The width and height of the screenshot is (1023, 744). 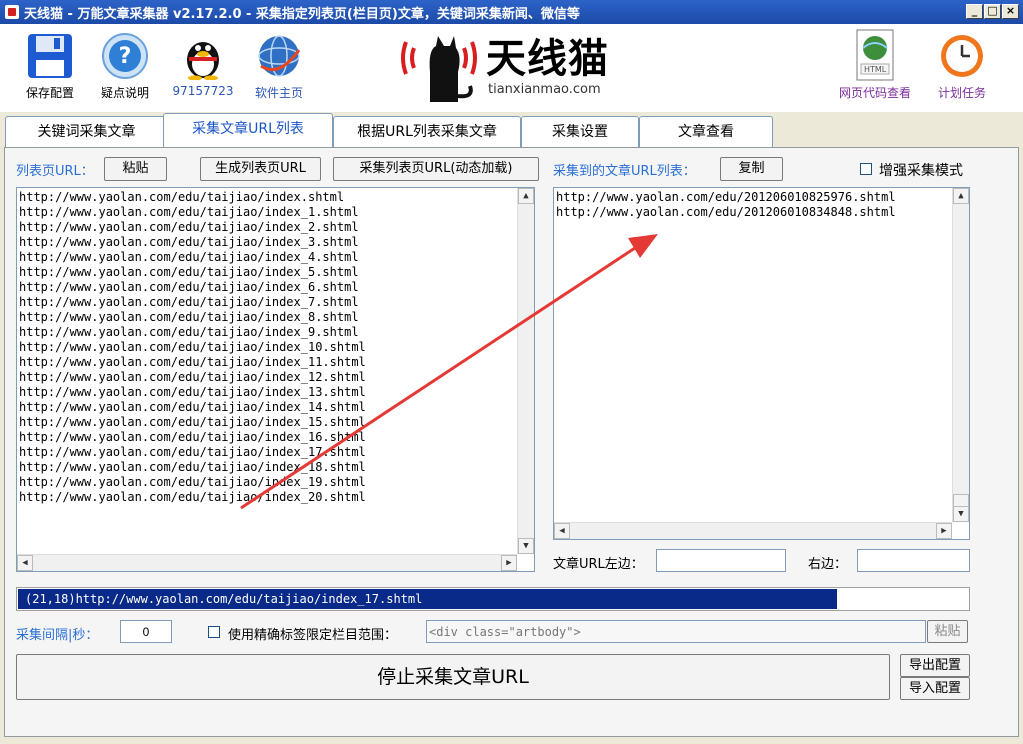 I want to click on save-config-tool: 保存配置, so click(x=50, y=66).